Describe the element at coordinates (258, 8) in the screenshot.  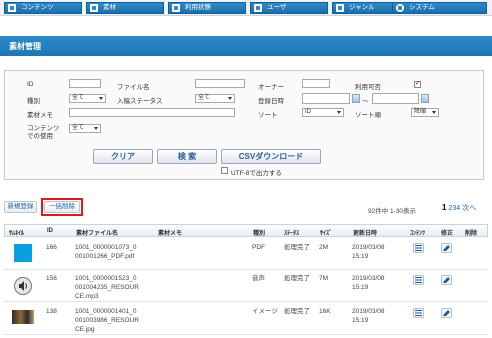
I see `user-icon` at that location.